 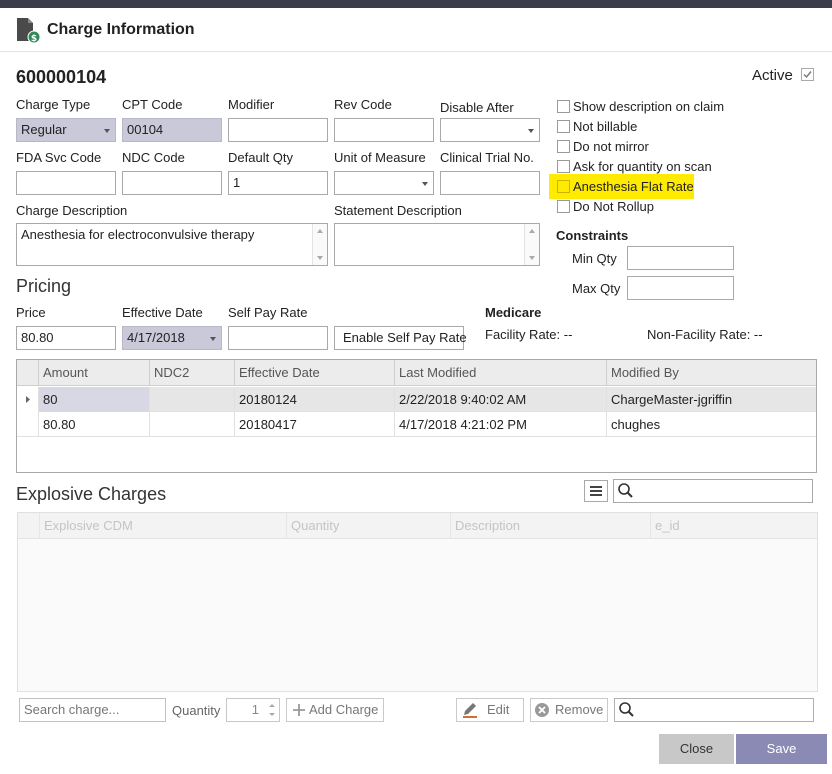 I want to click on explosive-charges-title: Explosive Charges, so click(x=91, y=494).